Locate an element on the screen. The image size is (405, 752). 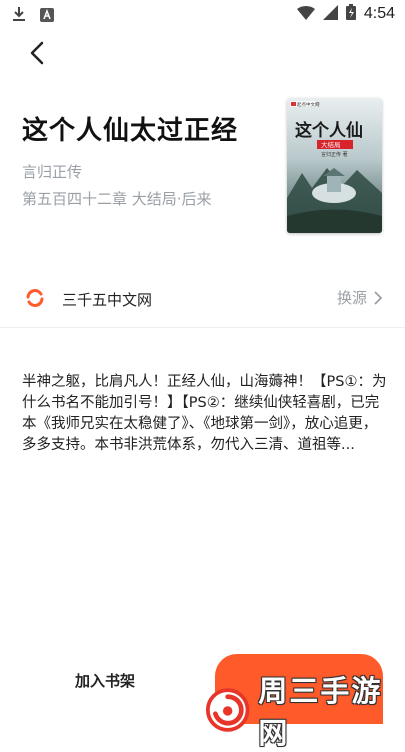
add-to-shelf-button: 加入书架 is located at coordinates (105, 680).